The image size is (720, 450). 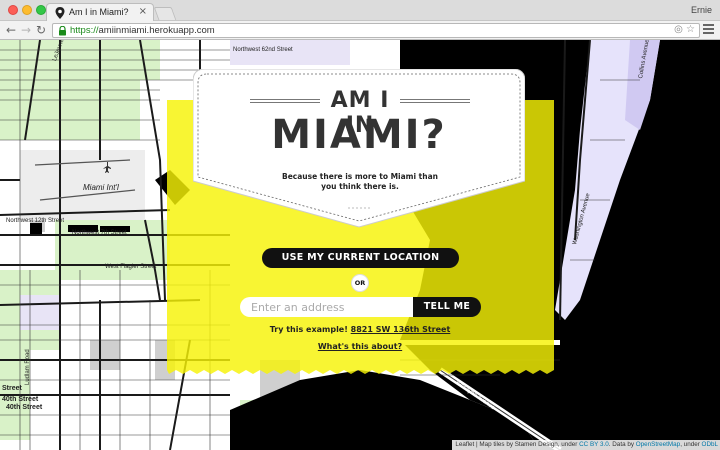 What do you see at coordinates (360, 370) in the screenshot?
I see `panel-torn-edge` at bounding box center [360, 370].